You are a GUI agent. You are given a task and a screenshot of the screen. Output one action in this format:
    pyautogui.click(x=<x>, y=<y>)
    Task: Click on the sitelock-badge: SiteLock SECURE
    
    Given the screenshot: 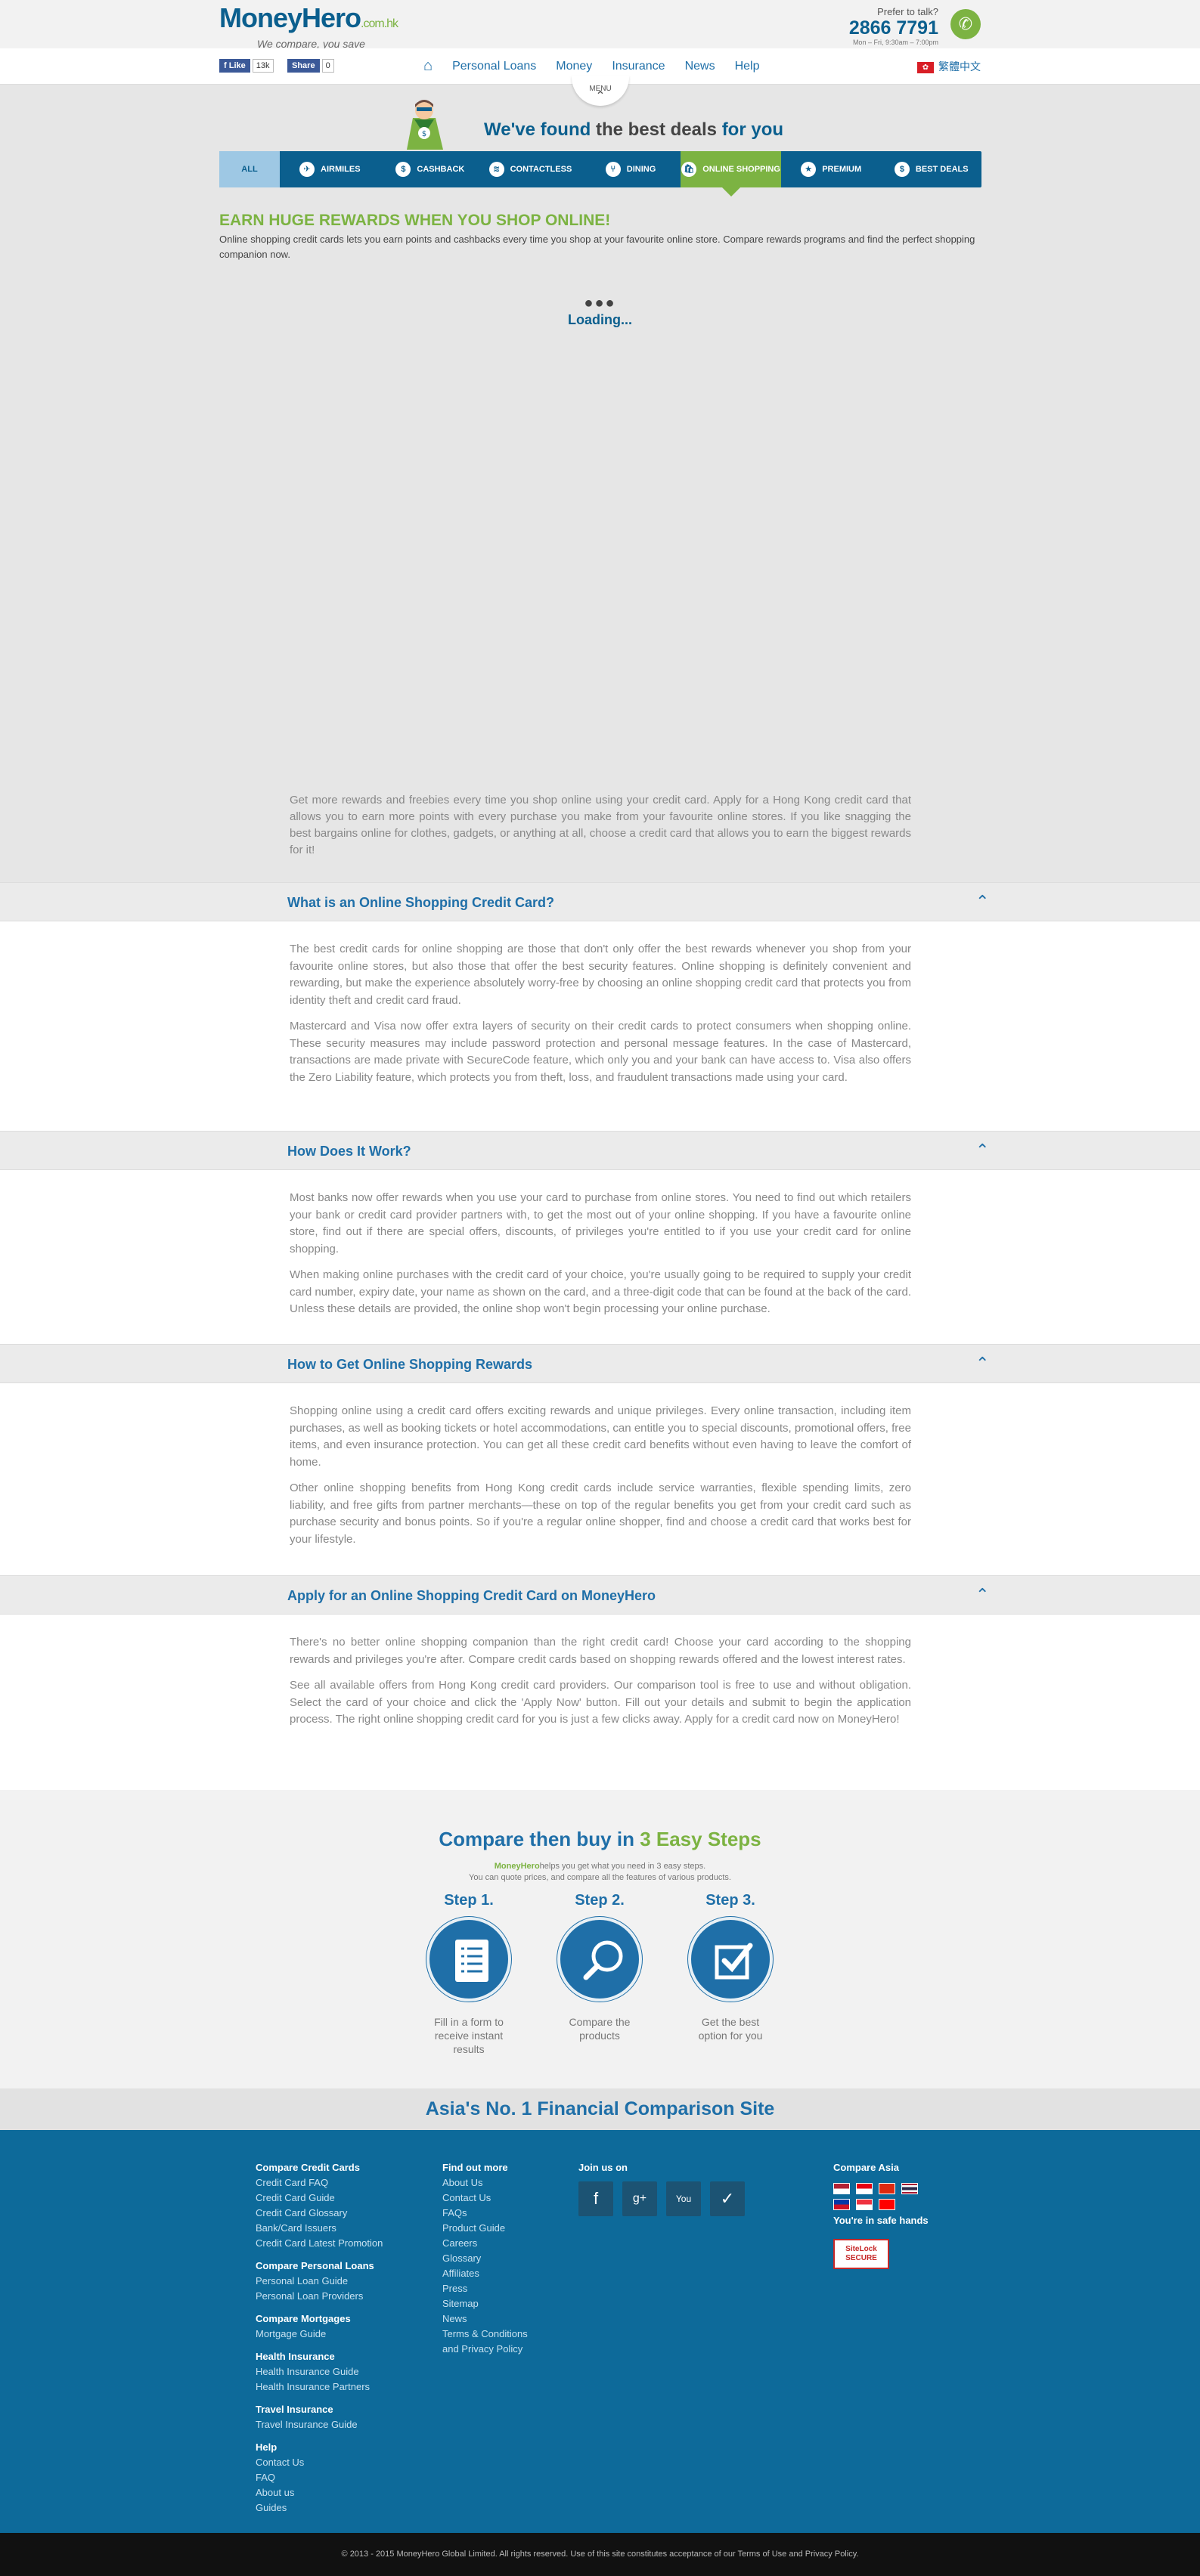 What is the action you would take?
    pyautogui.click(x=861, y=2254)
    